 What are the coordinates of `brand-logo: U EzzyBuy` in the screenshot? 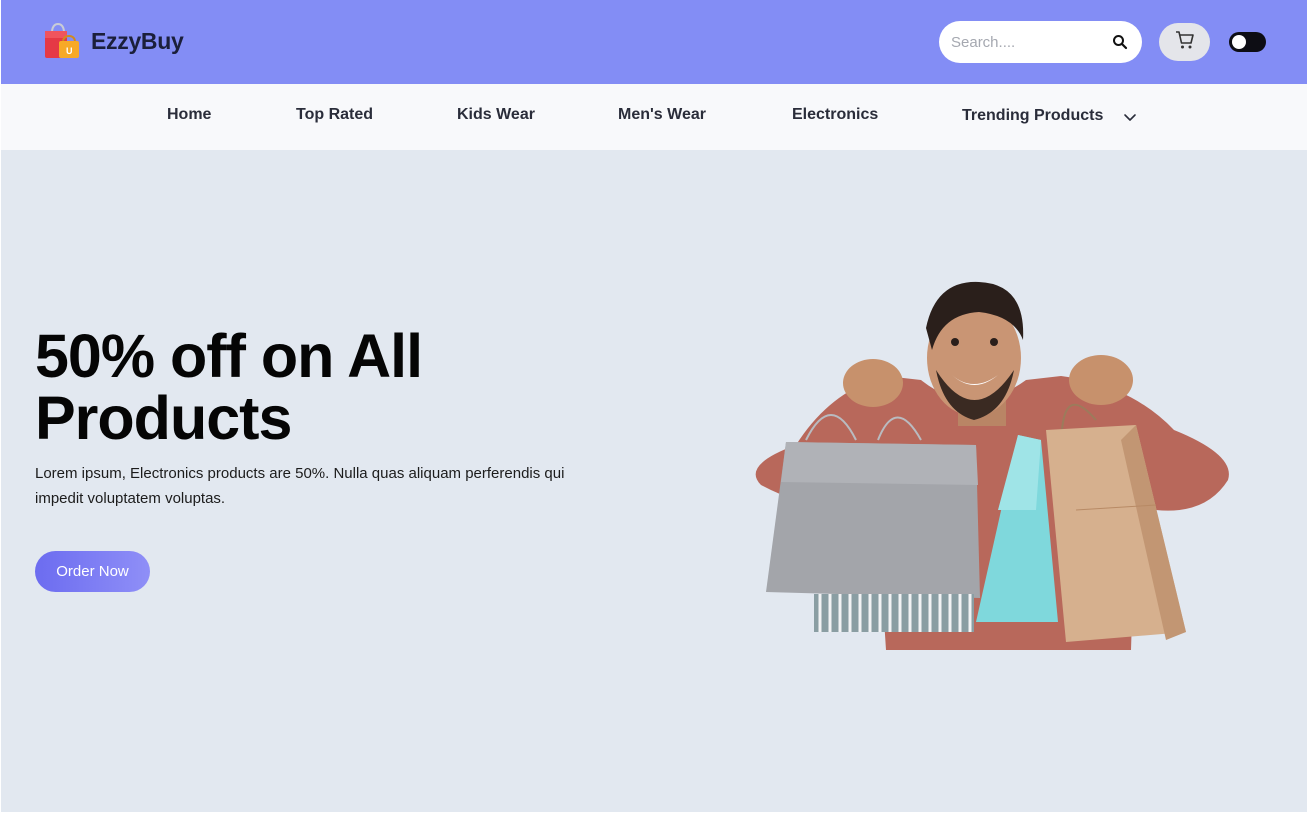 It's located at (113, 41).